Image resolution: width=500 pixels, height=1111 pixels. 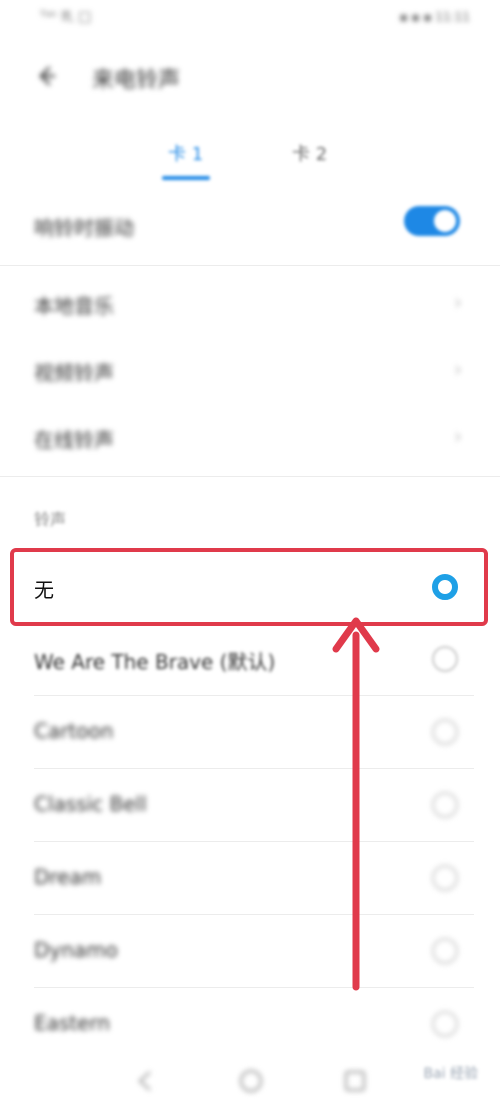 What do you see at coordinates (251, 1081) in the screenshot?
I see `nav-home-icon` at bounding box center [251, 1081].